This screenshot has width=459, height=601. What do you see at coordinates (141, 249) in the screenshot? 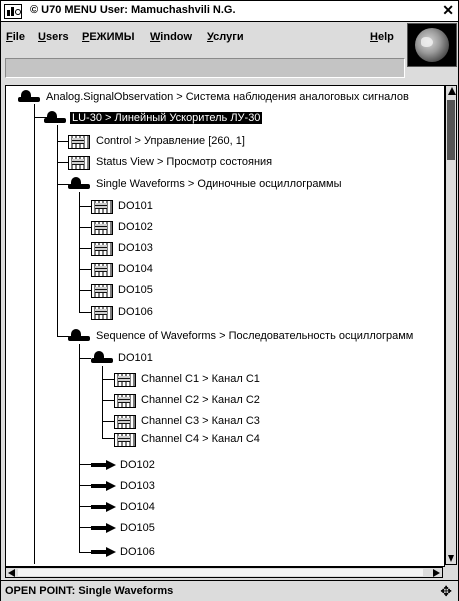
I see `tree-node-single-do103: DO103` at bounding box center [141, 249].